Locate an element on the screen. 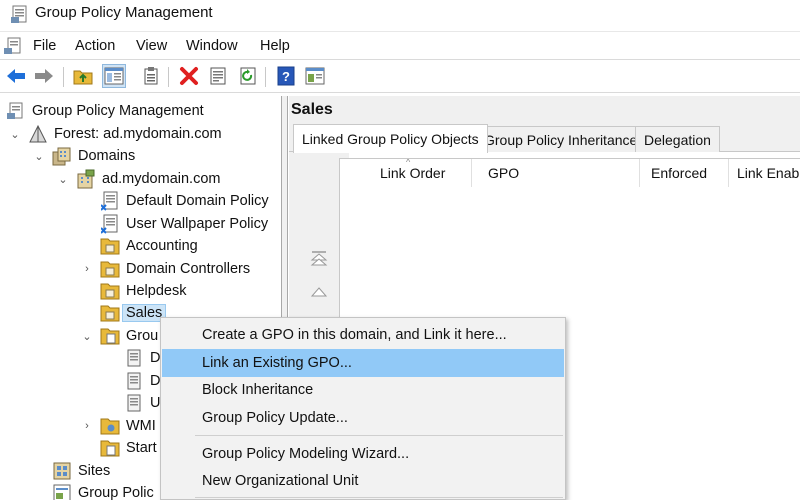 This screenshot has width=800, height=500. tree-label: Domain Controllers is located at coordinates (188, 269).